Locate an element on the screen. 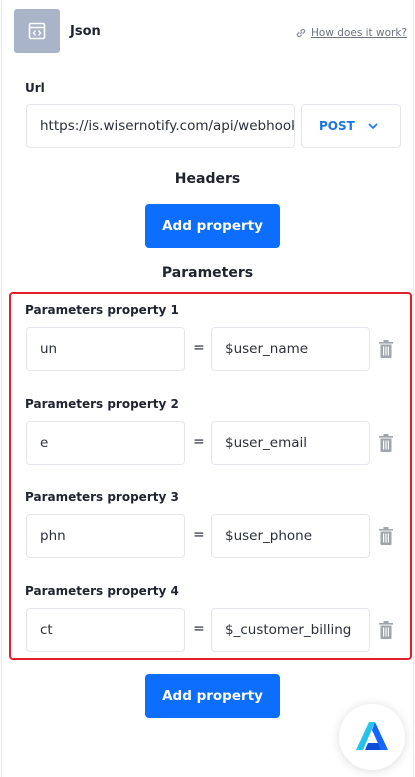 Image resolution: width=415 pixels, height=777 pixels. chat-launcher-button is located at coordinates (372, 737).